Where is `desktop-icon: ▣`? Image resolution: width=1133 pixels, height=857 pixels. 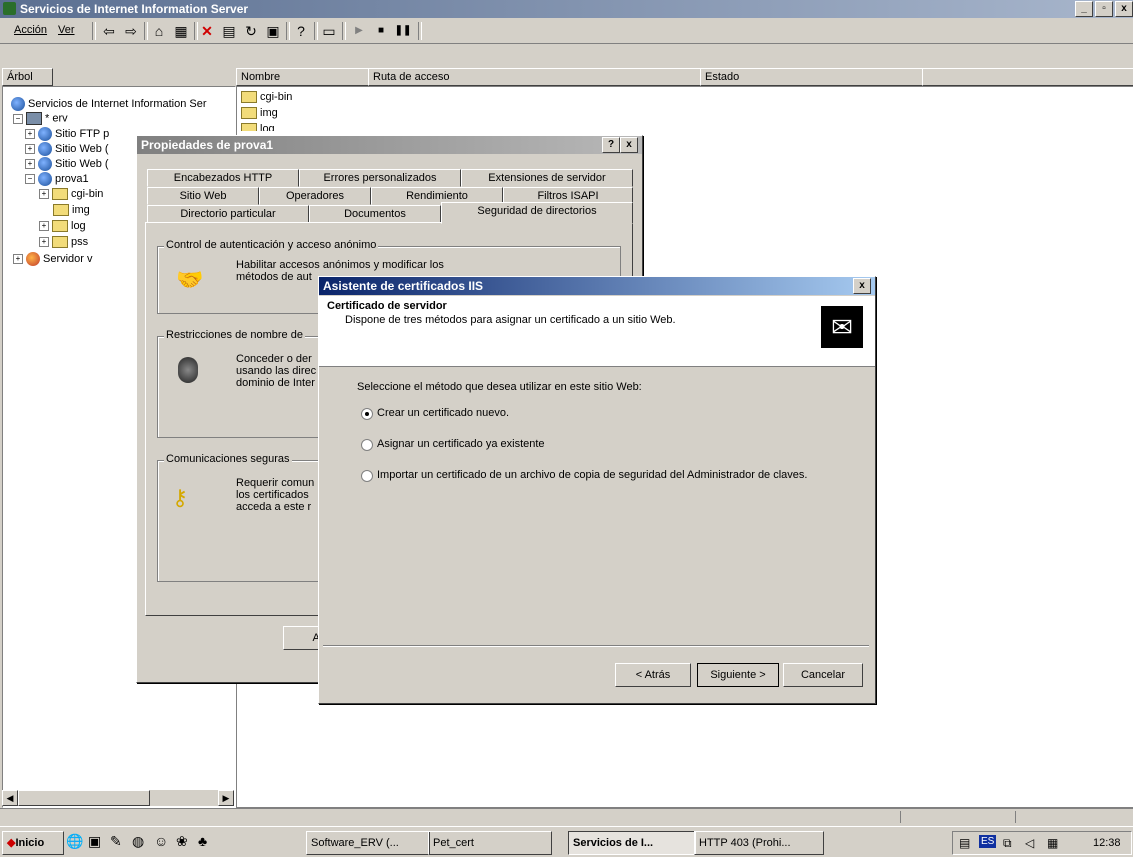
desktop-icon: ▣ is located at coordinates (94, 841).